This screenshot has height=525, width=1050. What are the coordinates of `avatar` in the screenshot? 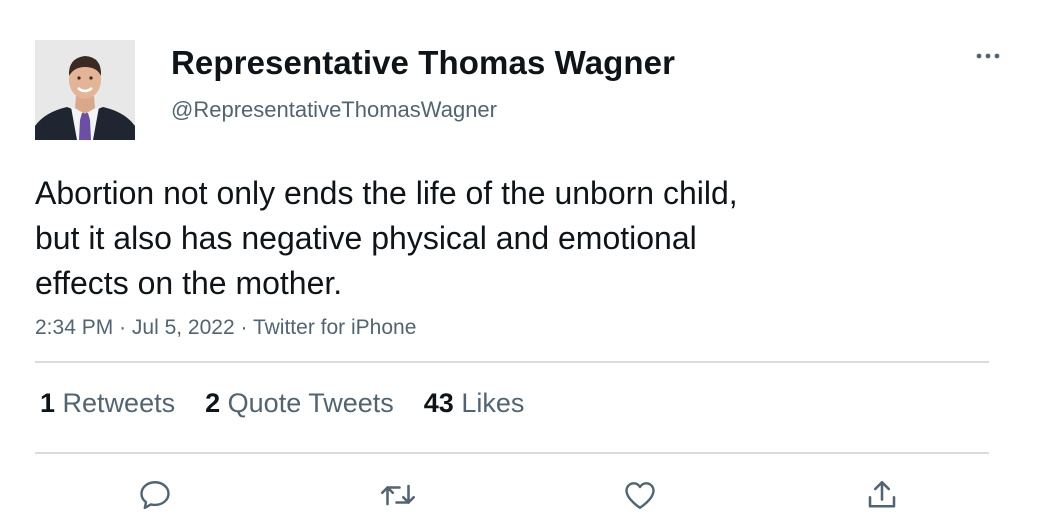 It's located at (85, 90).